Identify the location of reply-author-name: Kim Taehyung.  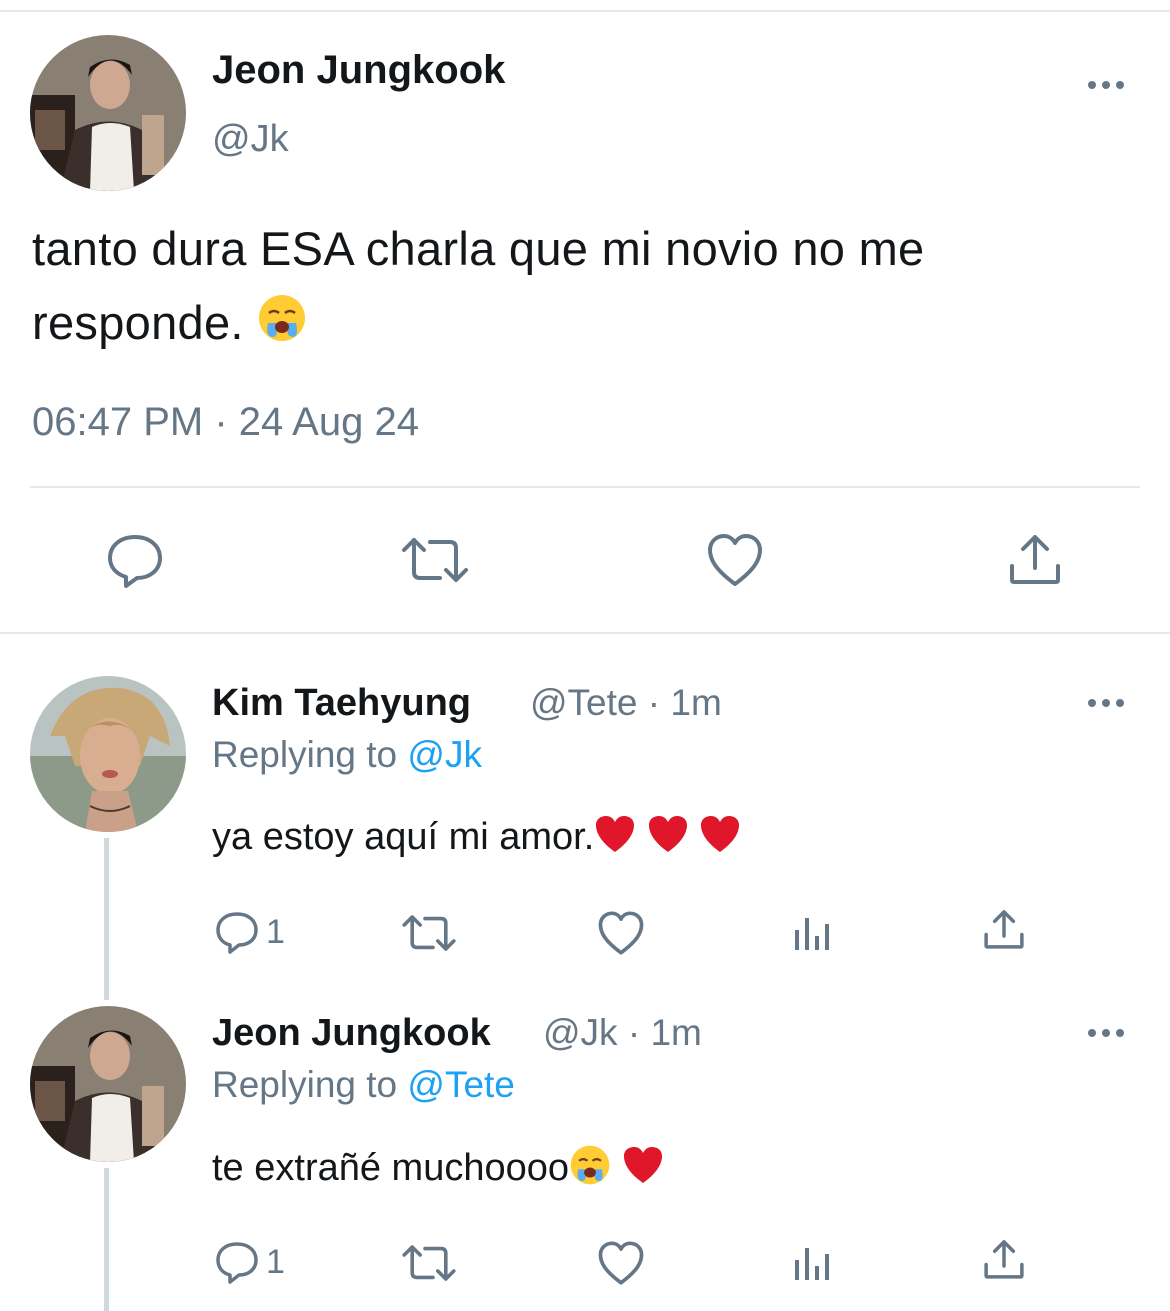
(341, 703).